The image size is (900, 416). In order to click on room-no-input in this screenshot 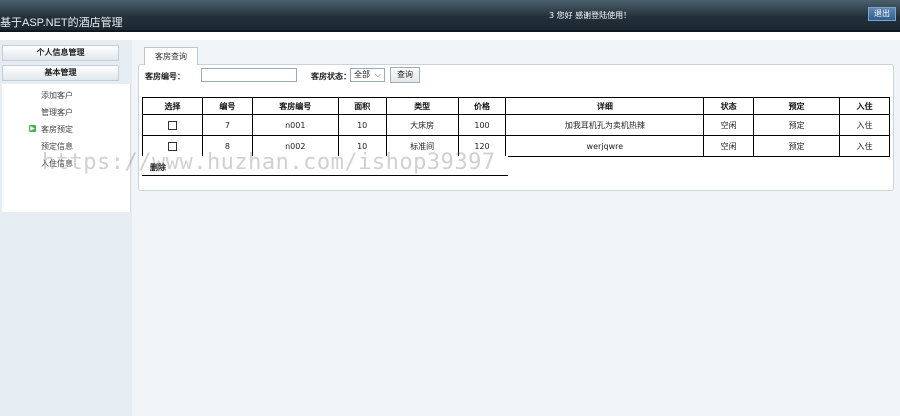, I will do `click(249, 75)`.